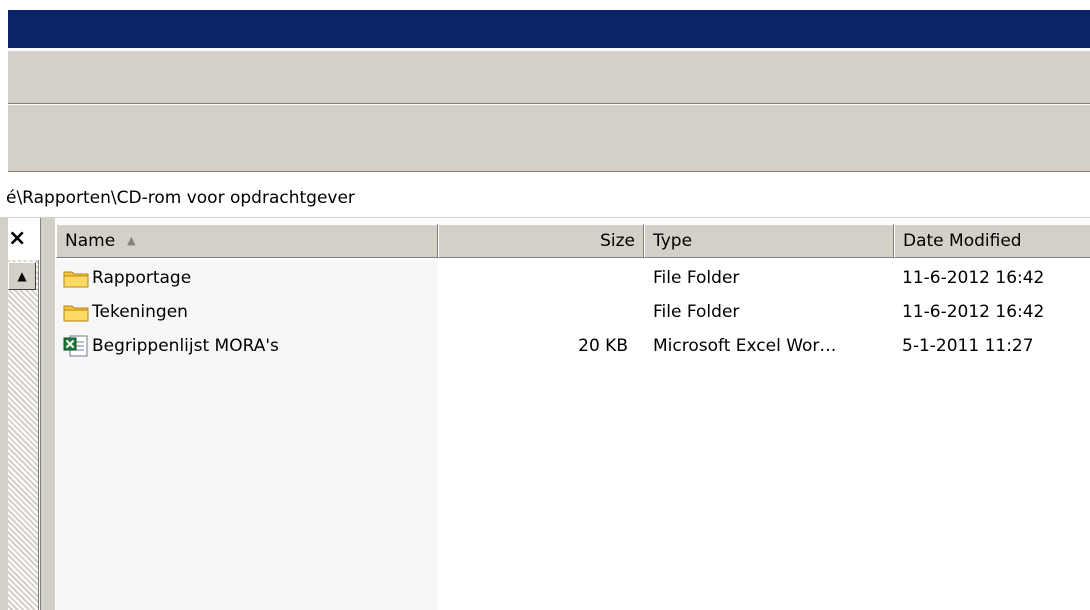  Describe the element at coordinates (545, 195) in the screenshot. I see `address-bar: é\Rapporten\CD-rom voor opdrachtgever` at that location.